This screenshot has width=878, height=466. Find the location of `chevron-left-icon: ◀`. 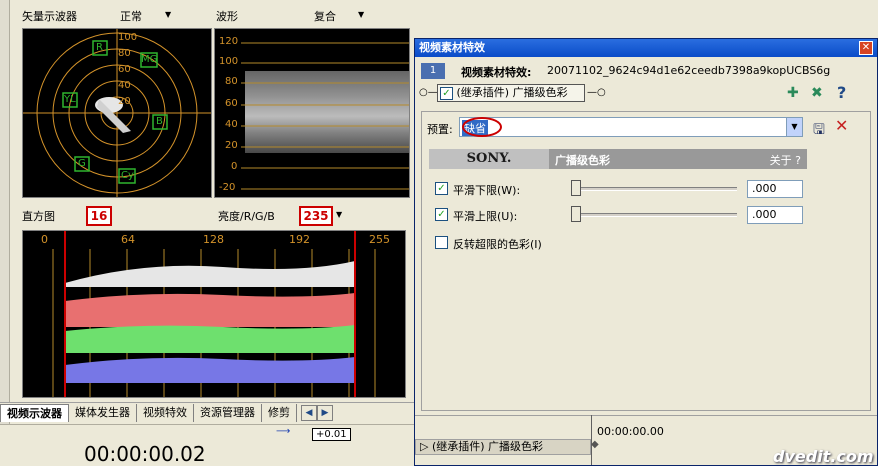

chevron-left-icon: ◀ is located at coordinates (309, 412).